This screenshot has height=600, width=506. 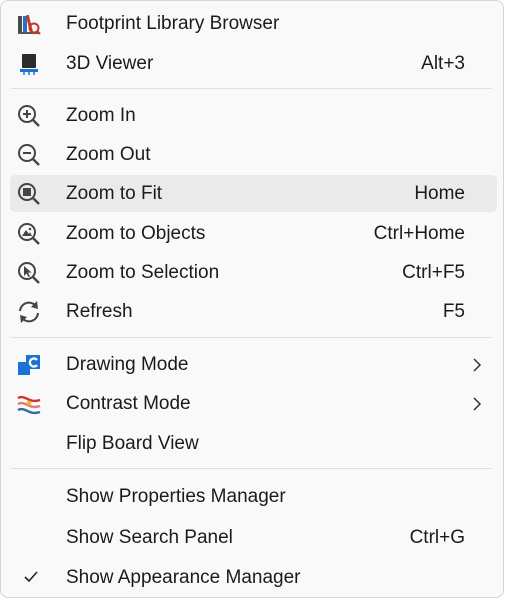 I want to click on menu-item-shortcut: Home, so click(x=439, y=193).